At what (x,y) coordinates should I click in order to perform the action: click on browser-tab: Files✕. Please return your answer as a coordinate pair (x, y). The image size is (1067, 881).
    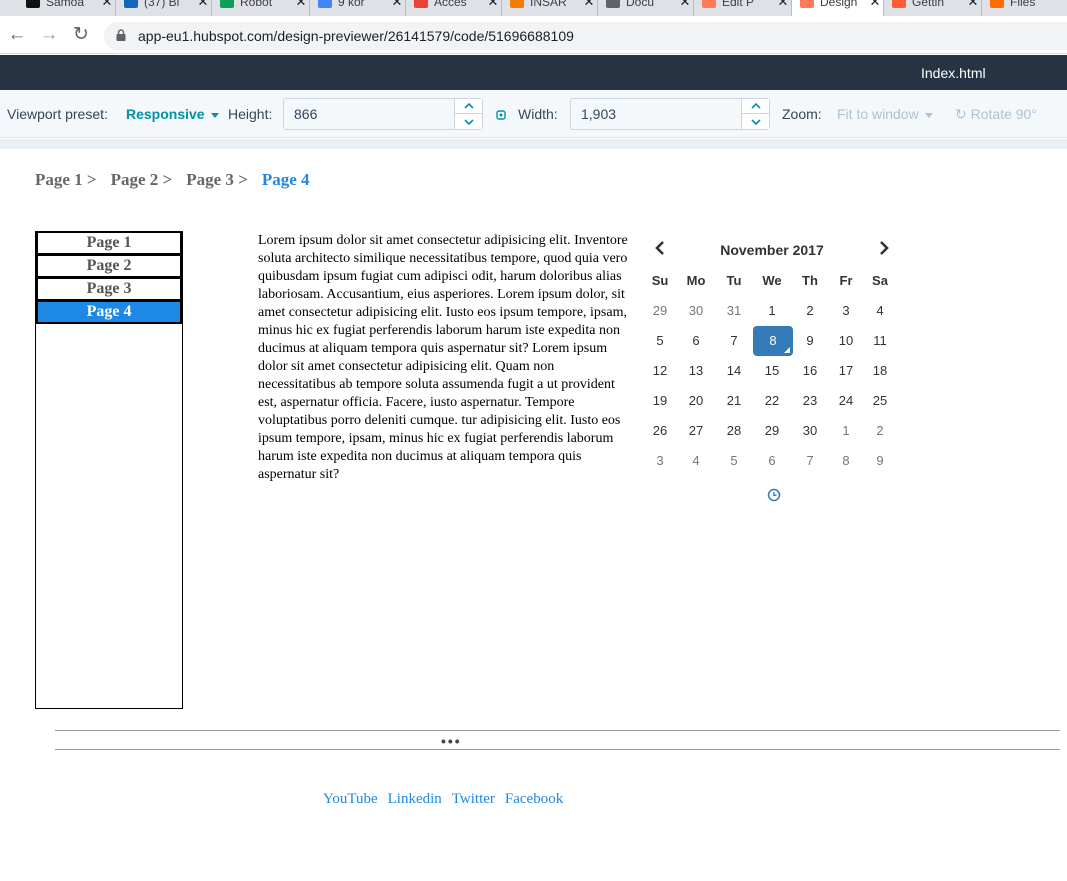
    Looking at the image, I should click on (1024, 8).